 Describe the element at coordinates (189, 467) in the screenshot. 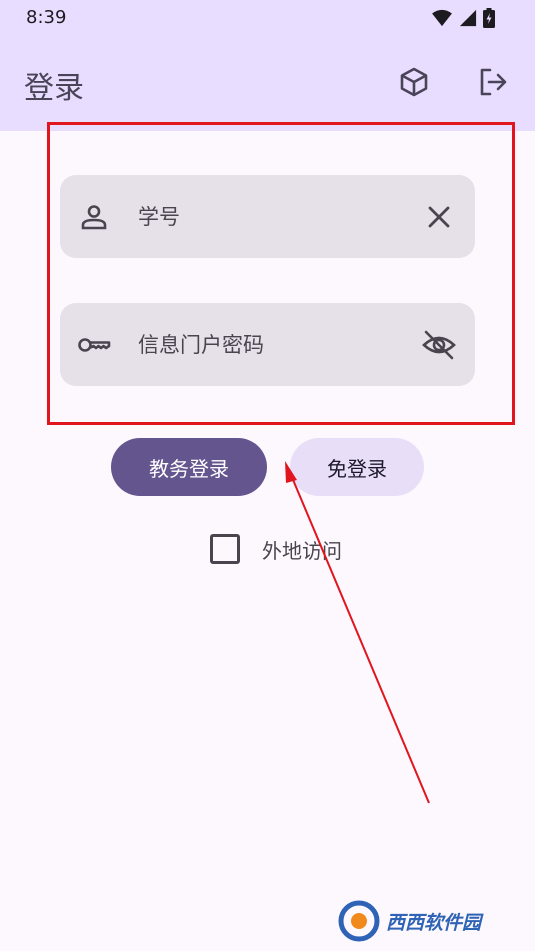

I see `academic-login-button: 教务登录` at that location.